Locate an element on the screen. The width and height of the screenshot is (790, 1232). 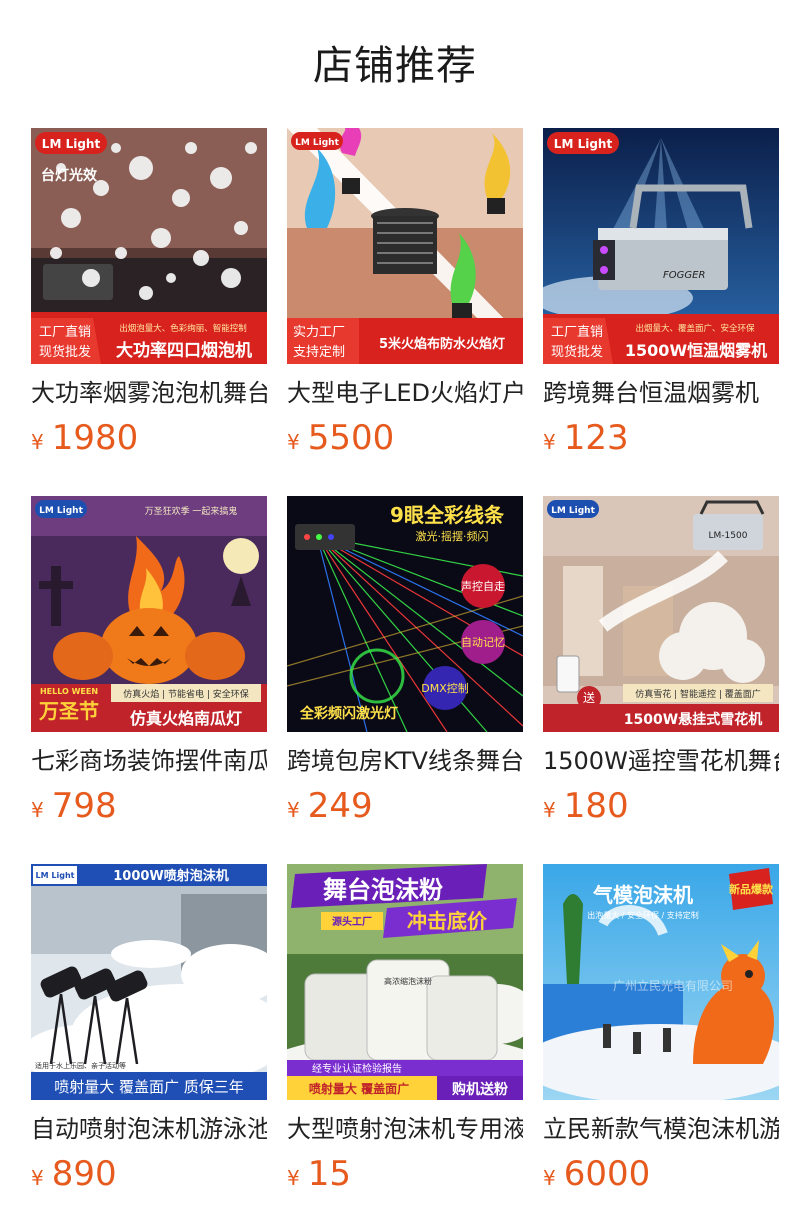
price-value: 15 is located at coordinates (329, 1174).